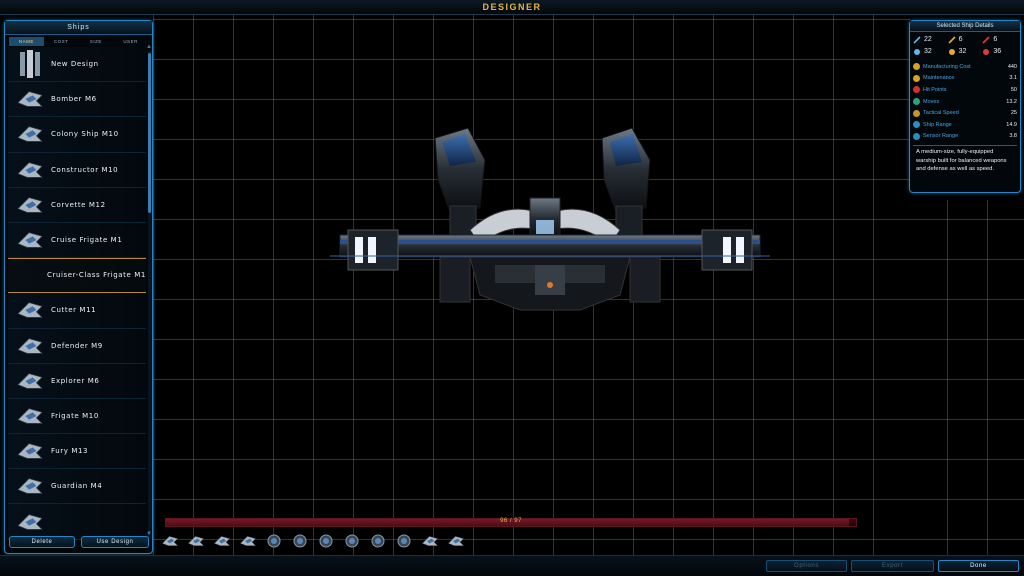 This screenshot has width=1024, height=576. I want to click on right-tower, so click(626, 182).